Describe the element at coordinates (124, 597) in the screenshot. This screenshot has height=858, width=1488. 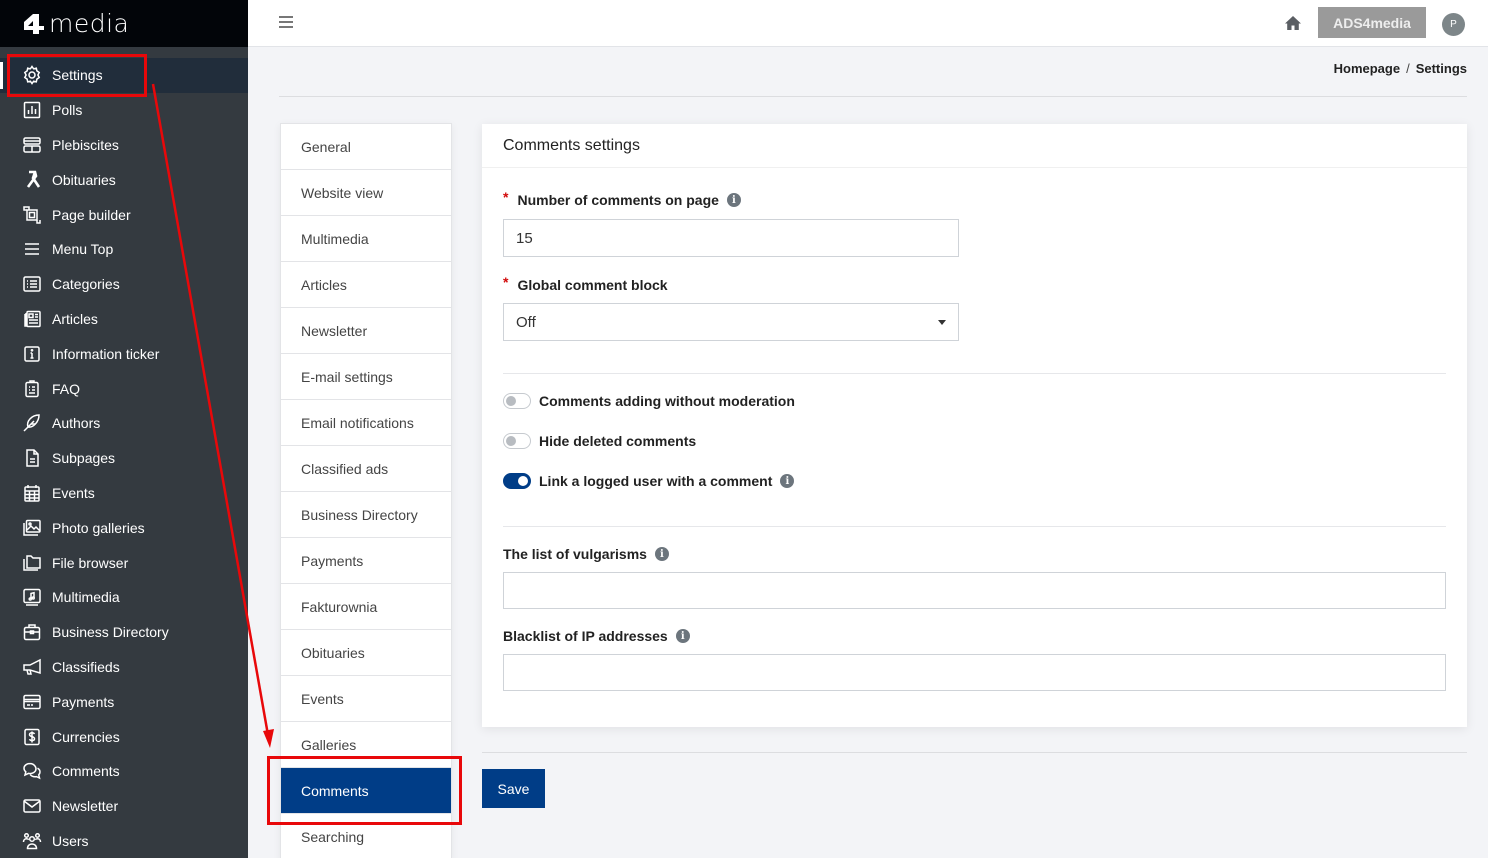
I see `sidebar-item-multimedia: Multimedia` at that location.